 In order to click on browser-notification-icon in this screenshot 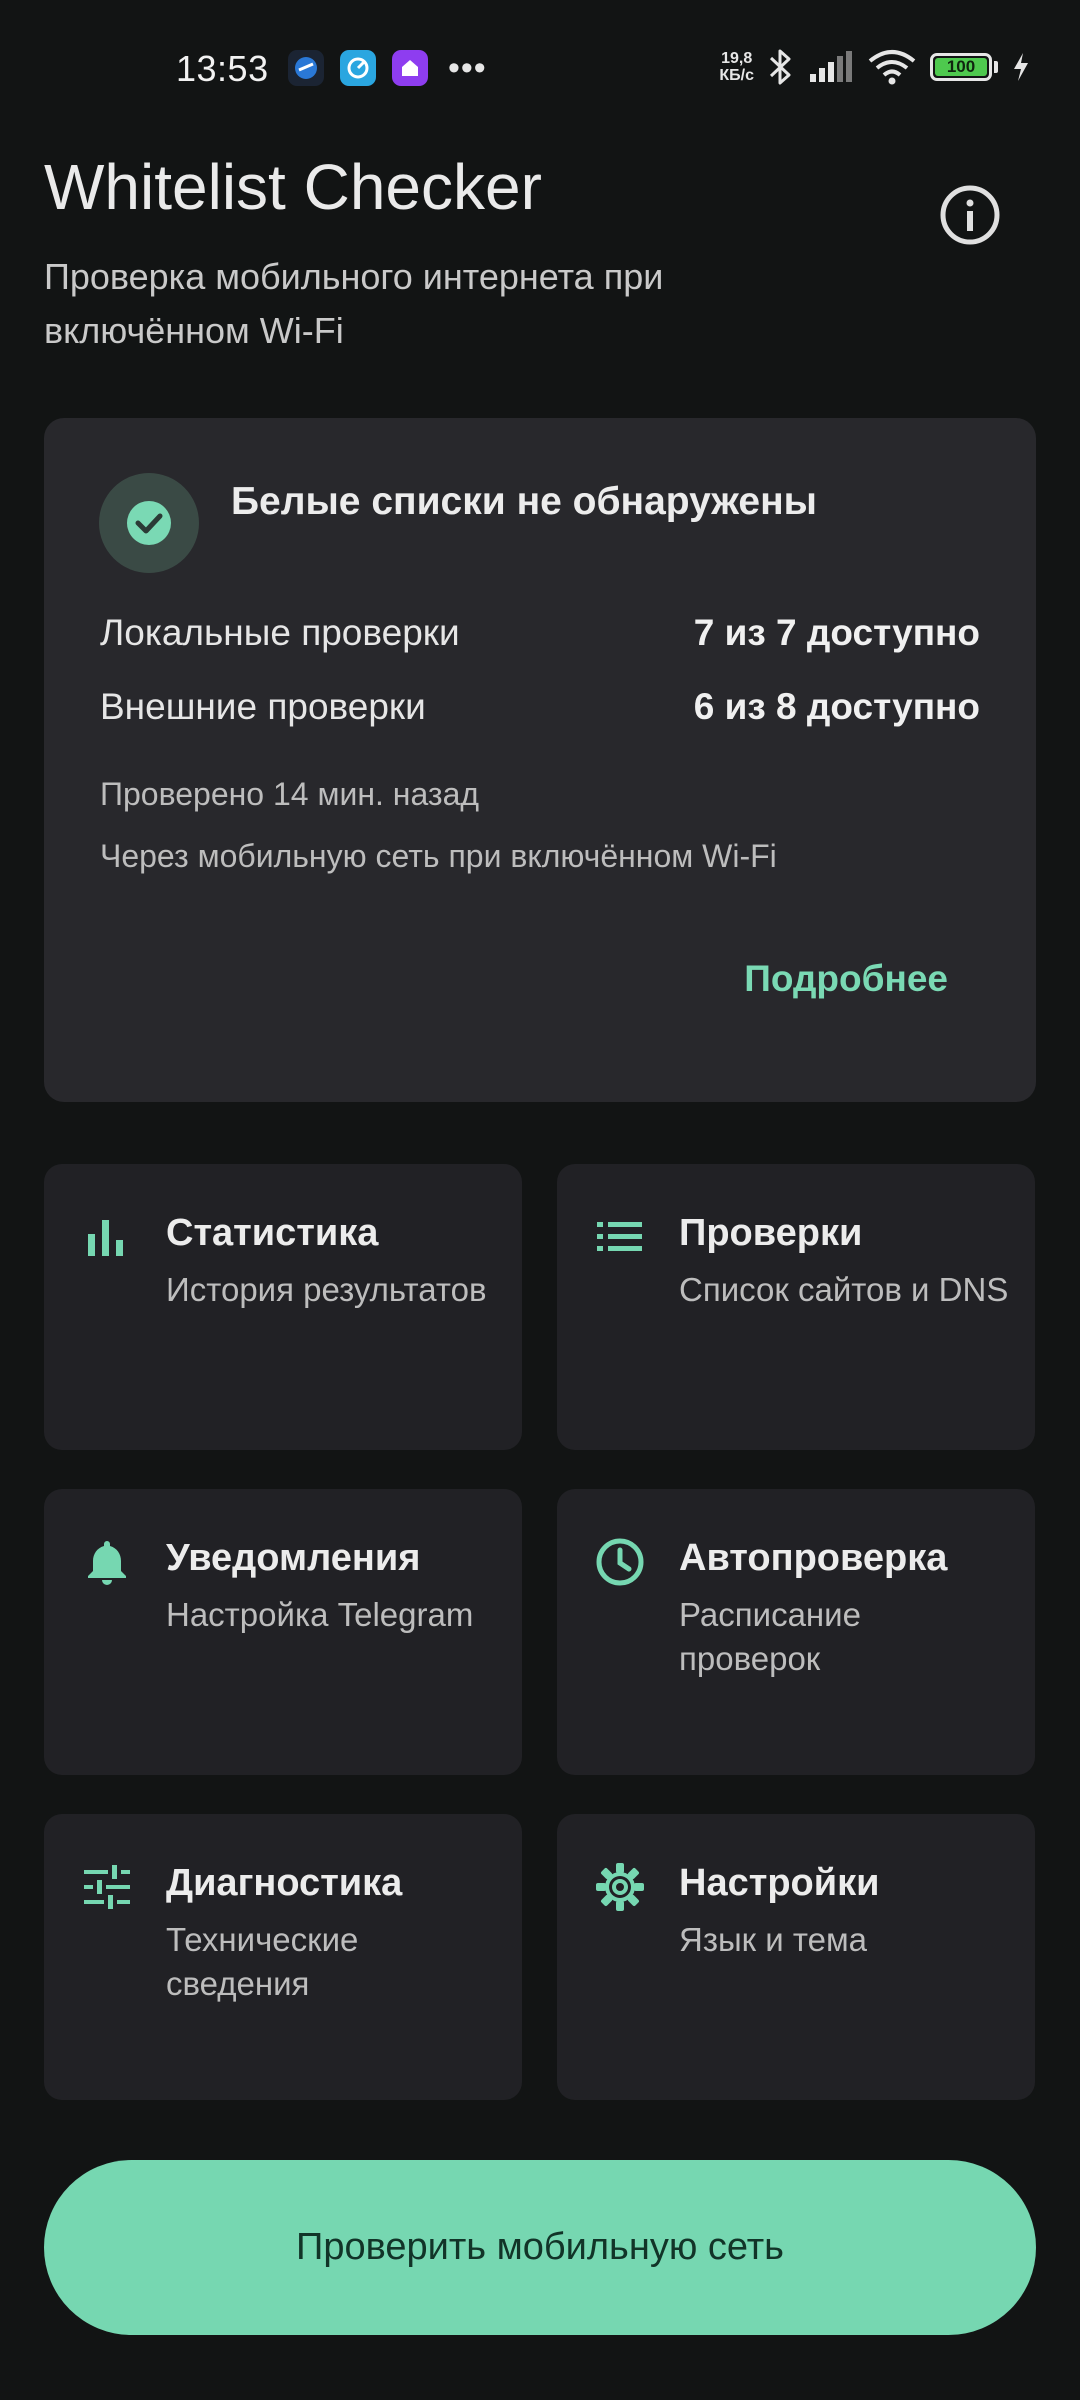, I will do `click(358, 68)`.